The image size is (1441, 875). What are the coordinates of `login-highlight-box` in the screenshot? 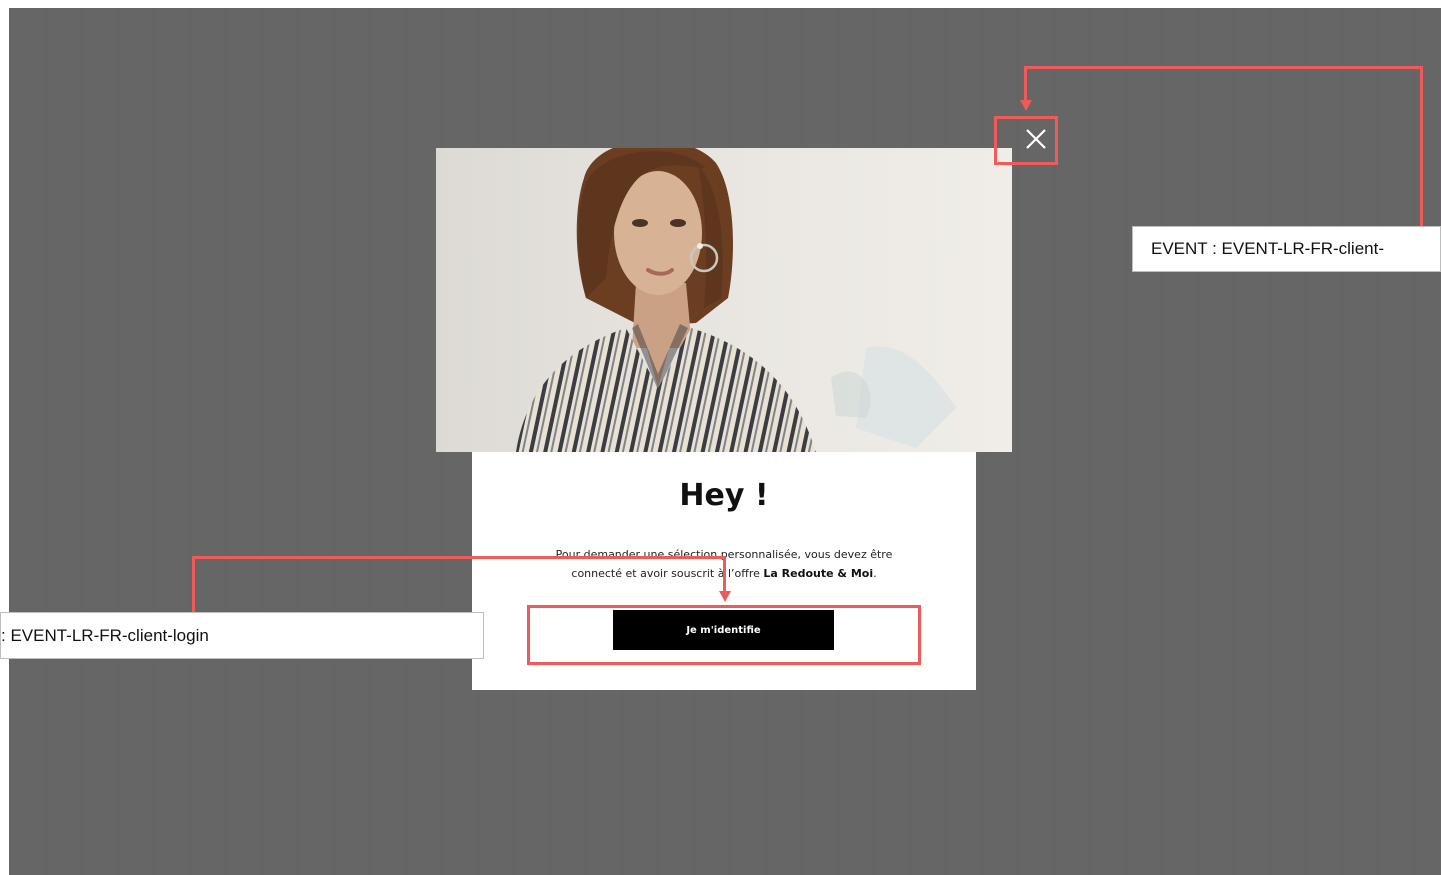 It's located at (724, 635).